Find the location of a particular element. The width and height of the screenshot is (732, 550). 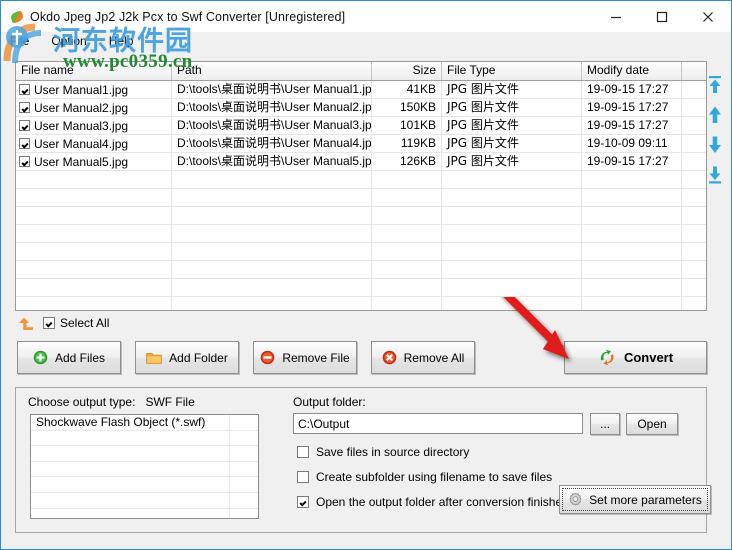

output-type-label: Choose output type: SWF File is located at coordinates (111, 402).